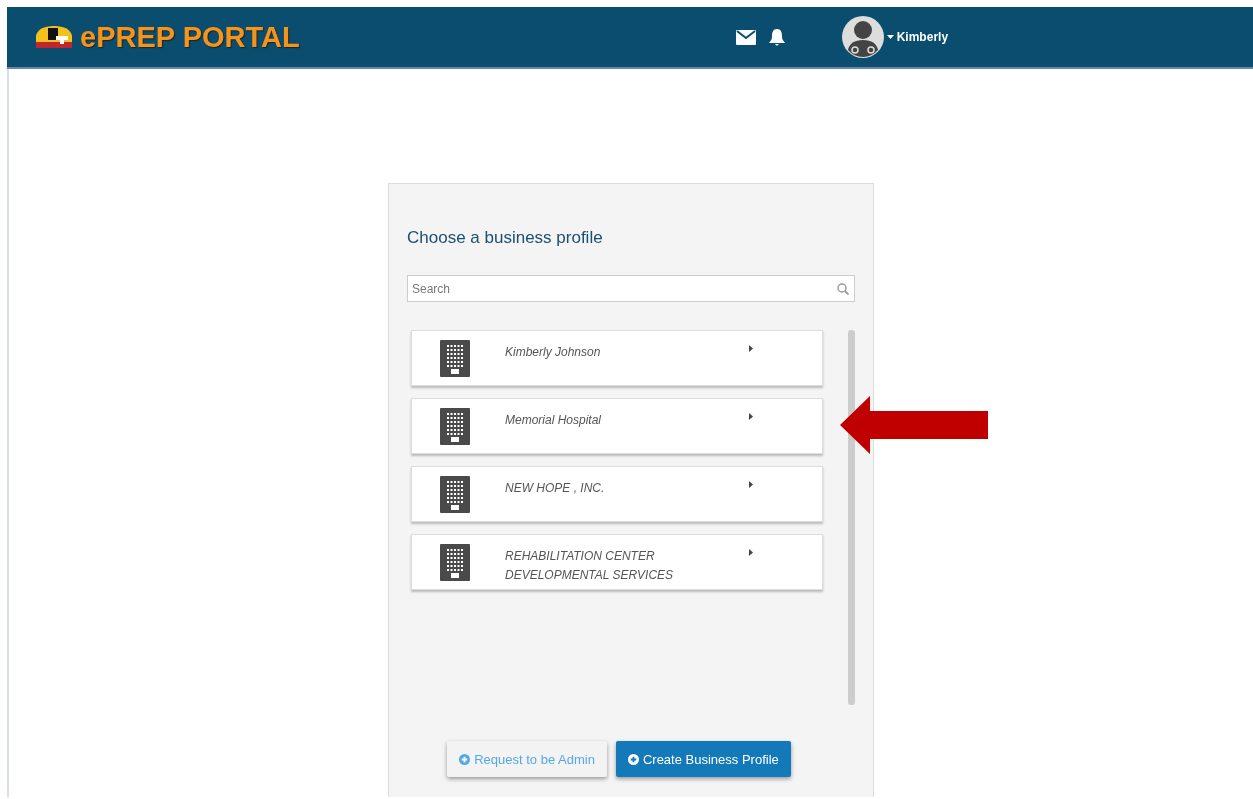  Describe the element at coordinates (190, 37) in the screenshot. I see `app-logo-text: ePREP PORTAL` at that location.